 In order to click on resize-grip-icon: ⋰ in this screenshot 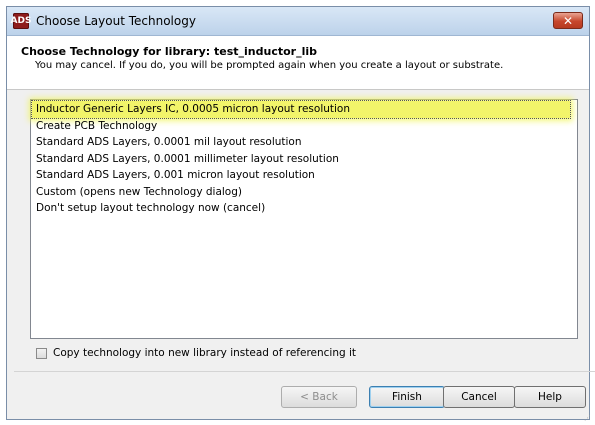, I will do `click(588, 418)`.